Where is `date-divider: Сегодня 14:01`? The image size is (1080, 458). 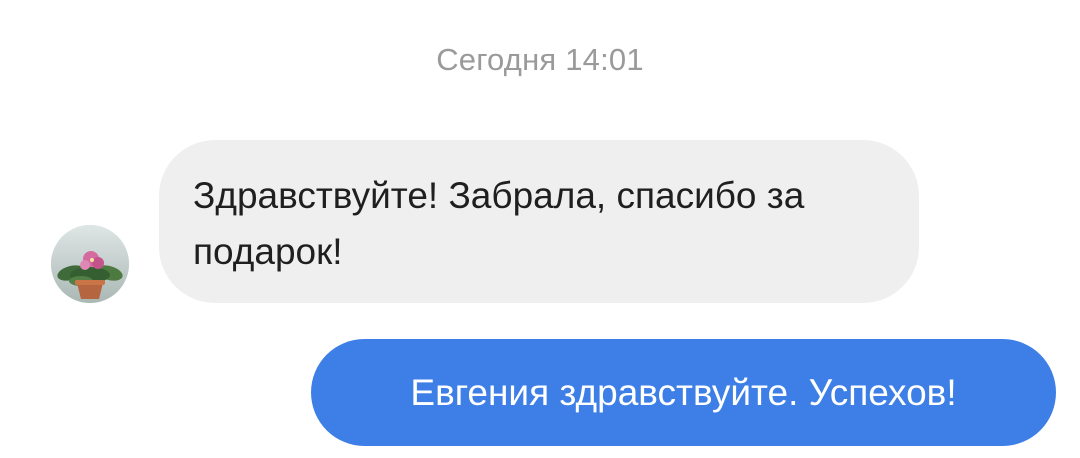 date-divider: Сегодня 14:01 is located at coordinates (540, 59).